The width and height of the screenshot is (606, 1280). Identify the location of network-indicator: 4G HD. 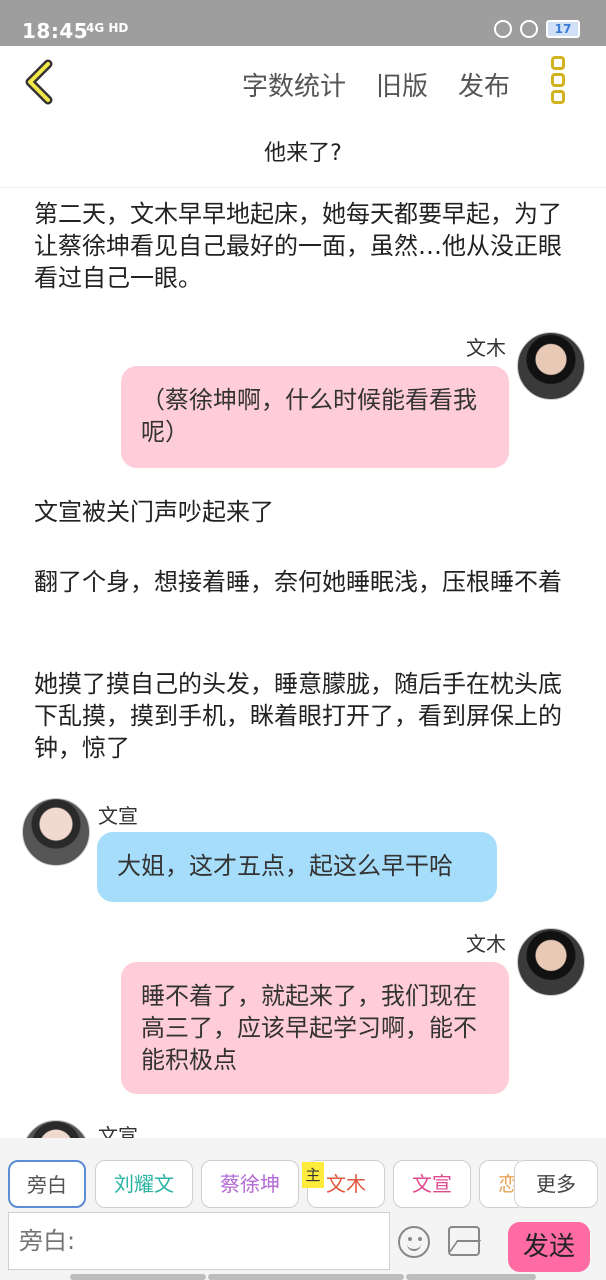
(107, 28).